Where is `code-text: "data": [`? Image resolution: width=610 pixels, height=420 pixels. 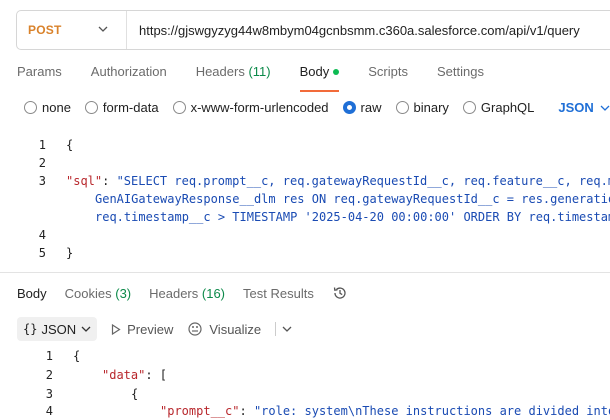
code-text: "data": [ is located at coordinates (134, 375).